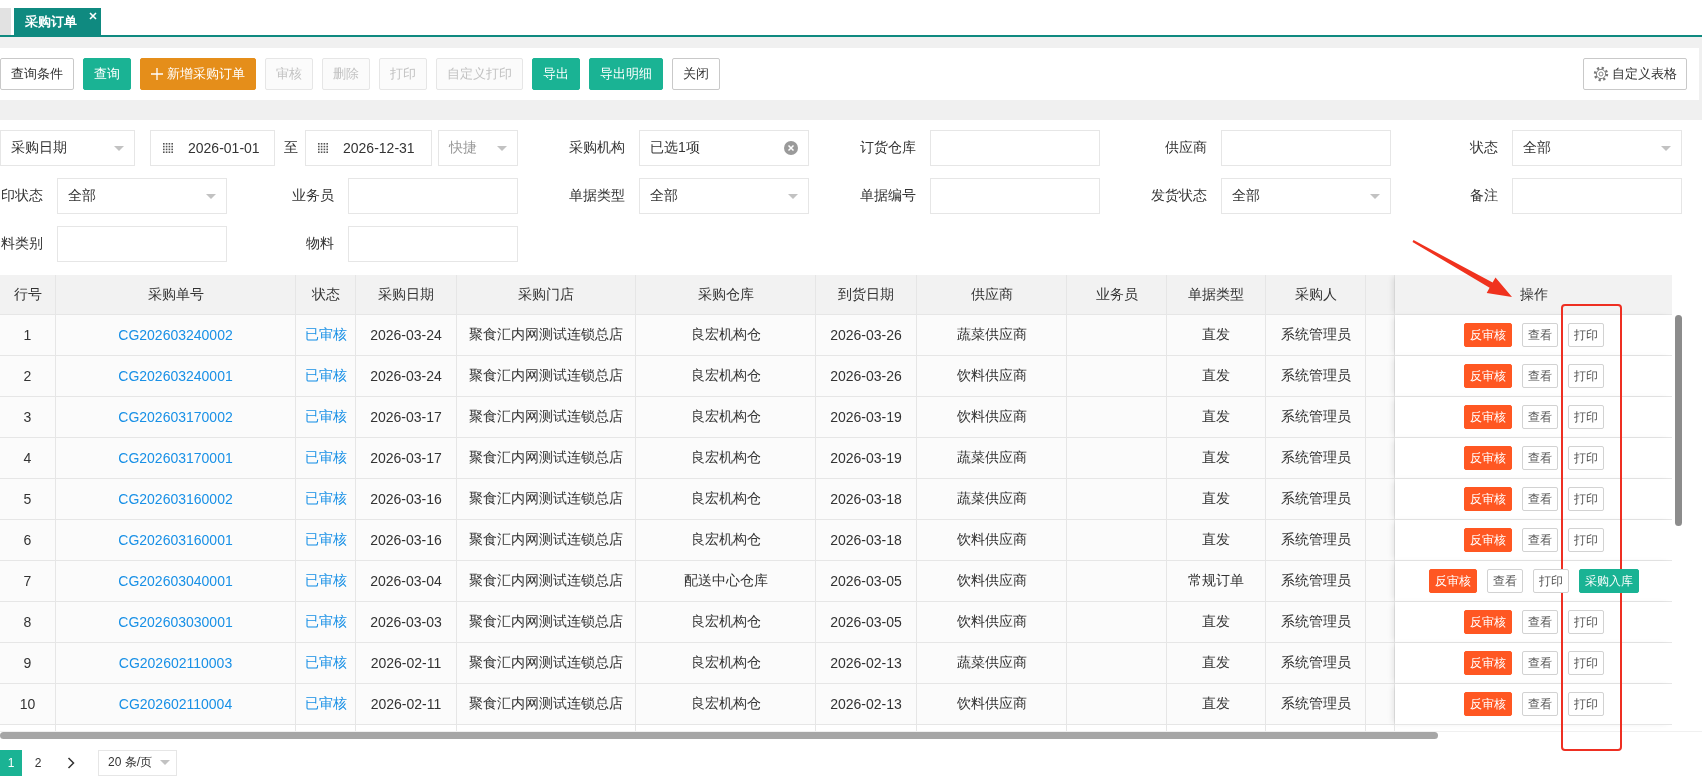  What do you see at coordinates (888, 148) in the screenshot?
I see `field-label: 订货仓库` at bounding box center [888, 148].